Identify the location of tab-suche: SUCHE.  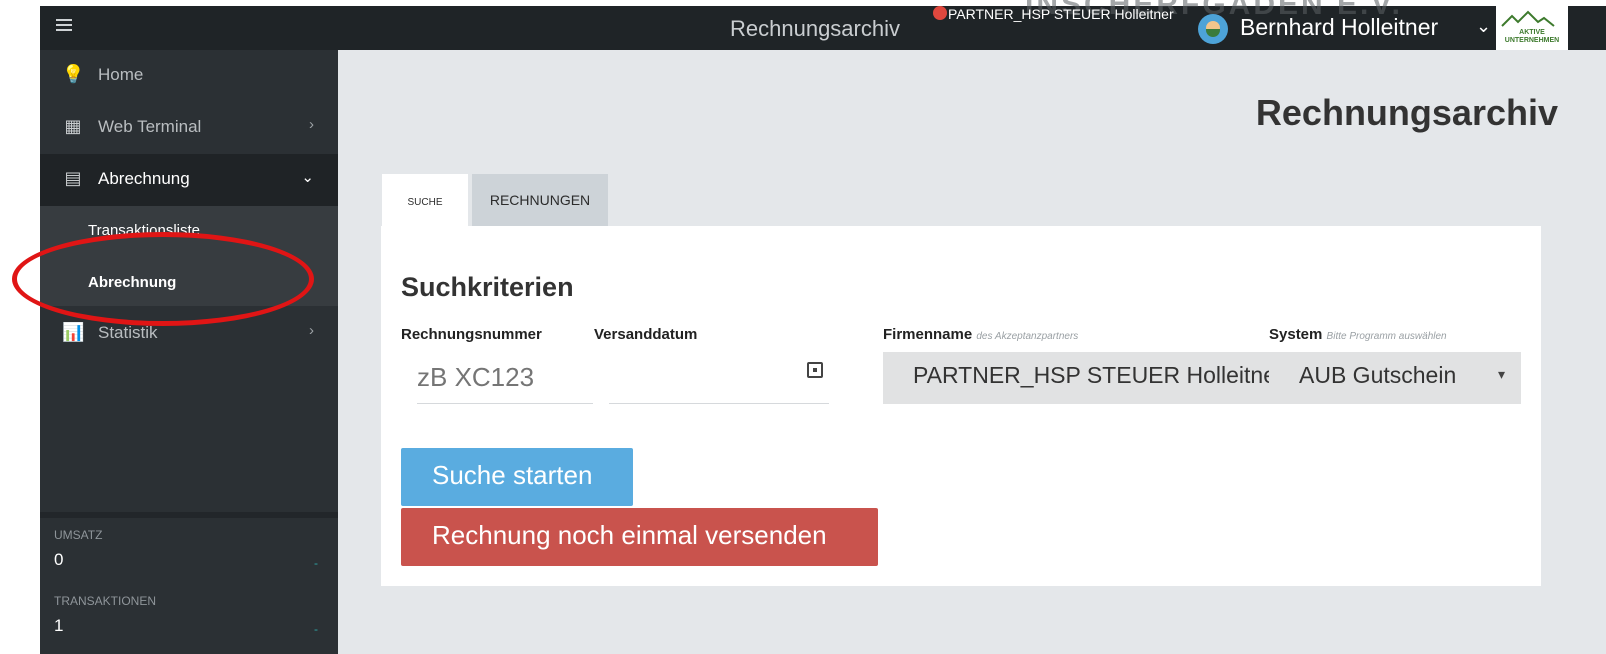
(425, 200).